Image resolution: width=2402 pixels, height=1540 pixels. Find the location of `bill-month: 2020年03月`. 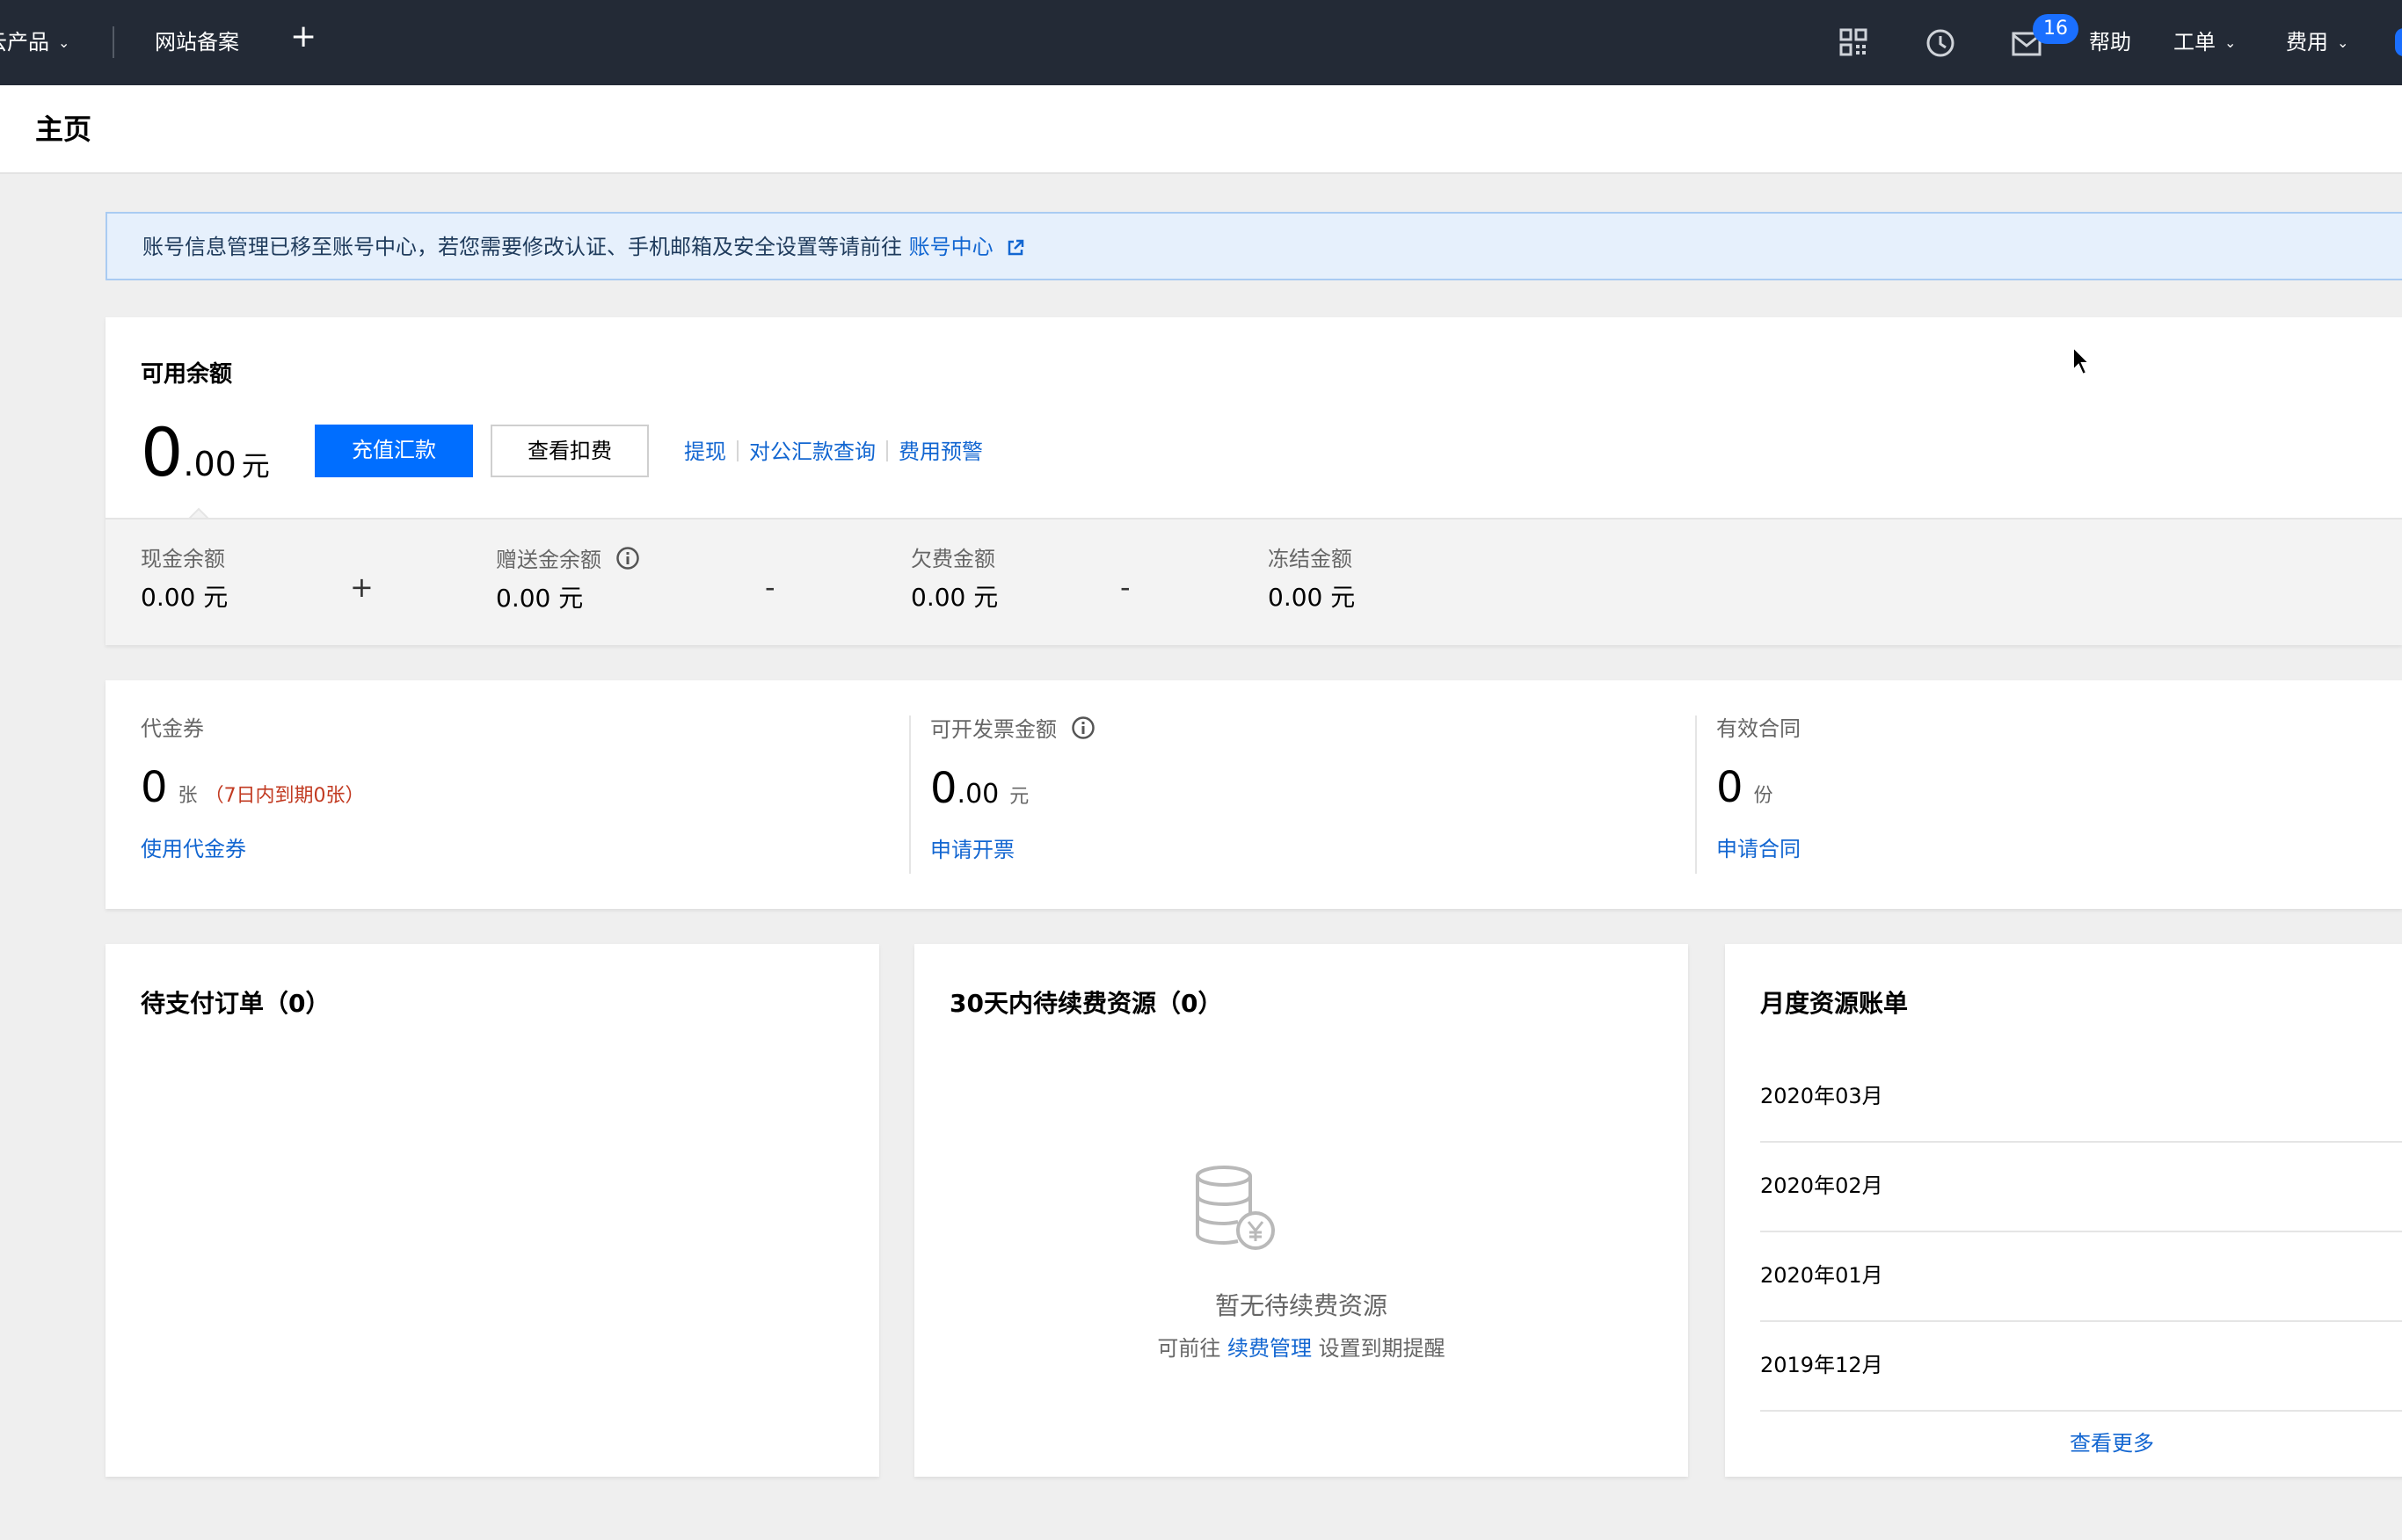

bill-month: 2020年03月 is located at coordinates (1821, 1096).